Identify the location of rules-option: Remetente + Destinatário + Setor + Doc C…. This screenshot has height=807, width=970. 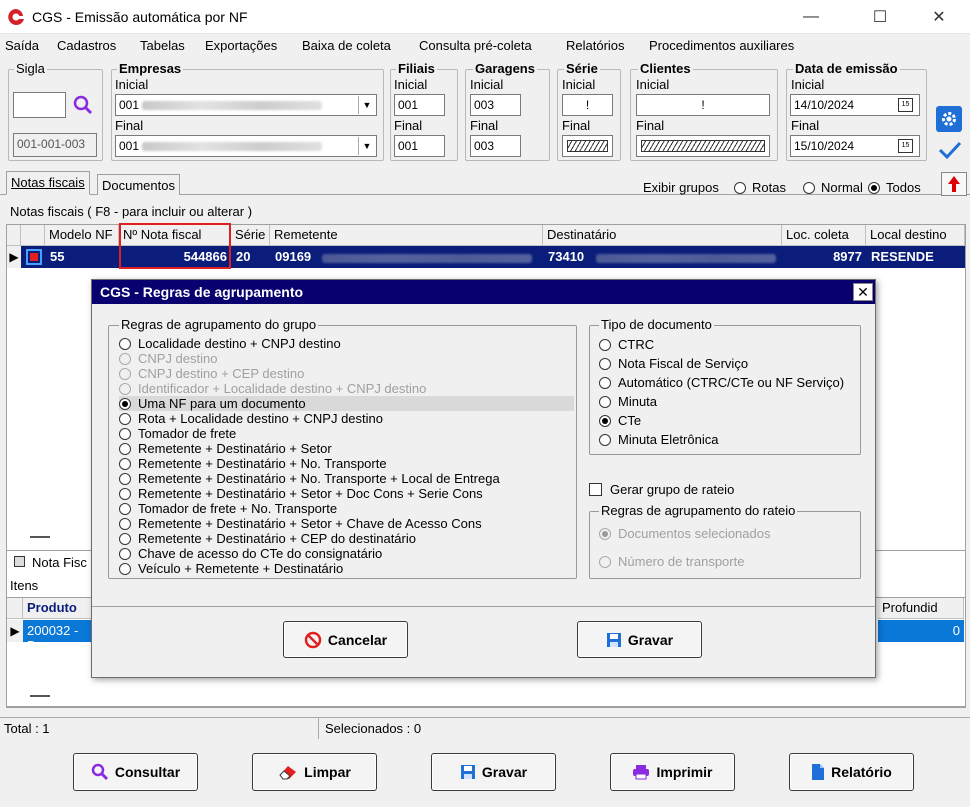
(301, 493).